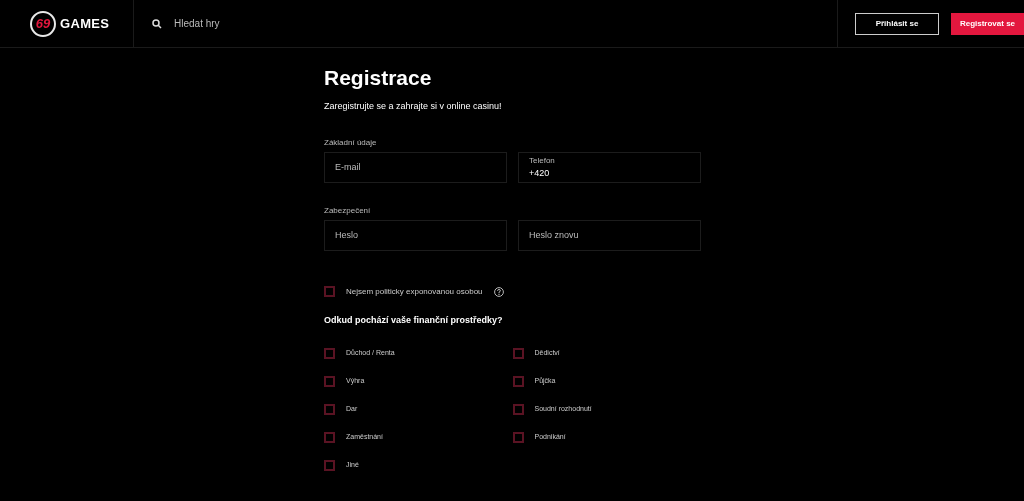  I want to click on input-field: E-mail, so click(415, 167).